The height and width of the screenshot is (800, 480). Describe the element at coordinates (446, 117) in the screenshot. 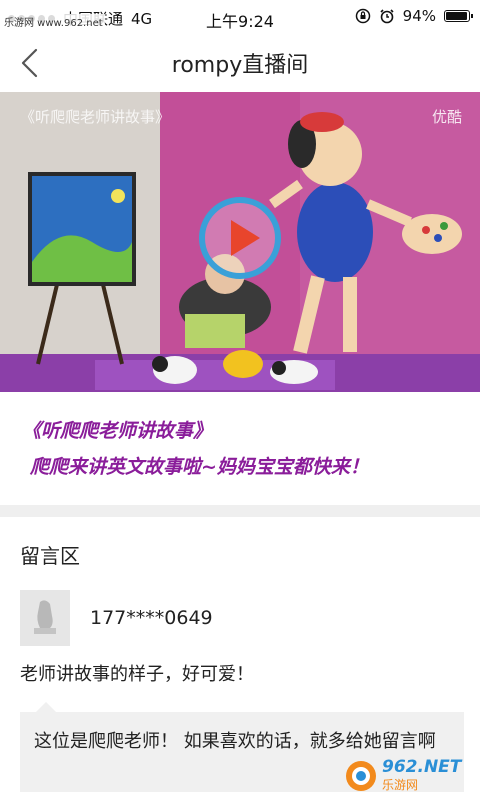

I see `source-logo: 优酷` at that location.